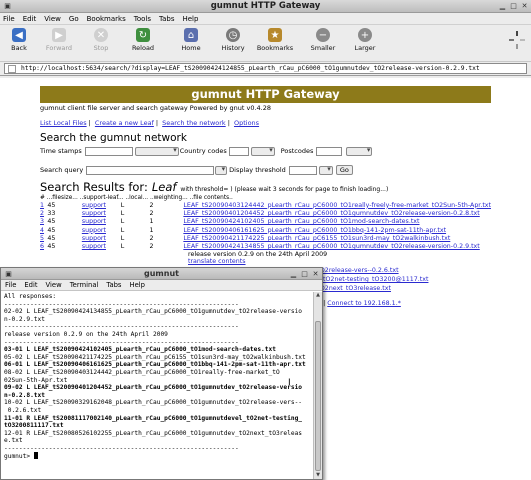 The image size is (531, 480). What do you see at coordinates (502, 6) in the screenshot?
I see `minimize-icon: ▁` at bounding box center [502, 6].